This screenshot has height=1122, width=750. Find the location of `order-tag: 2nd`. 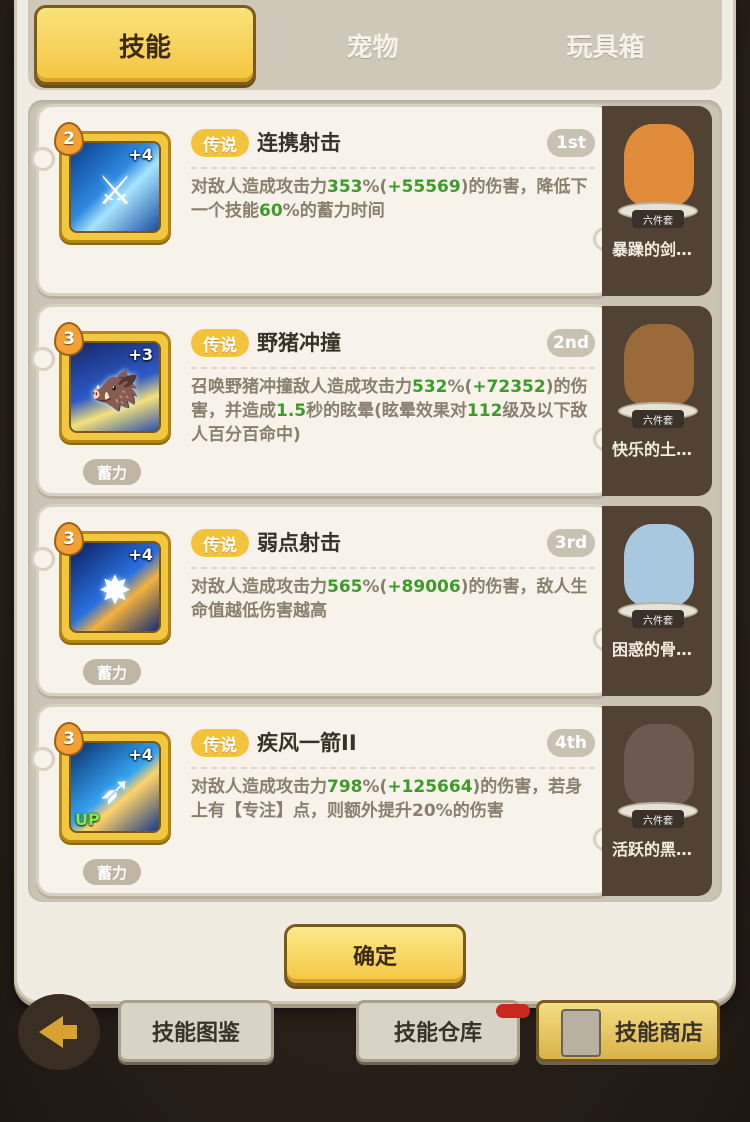

order-tag: 2nd is located at coordinates (571, 343).